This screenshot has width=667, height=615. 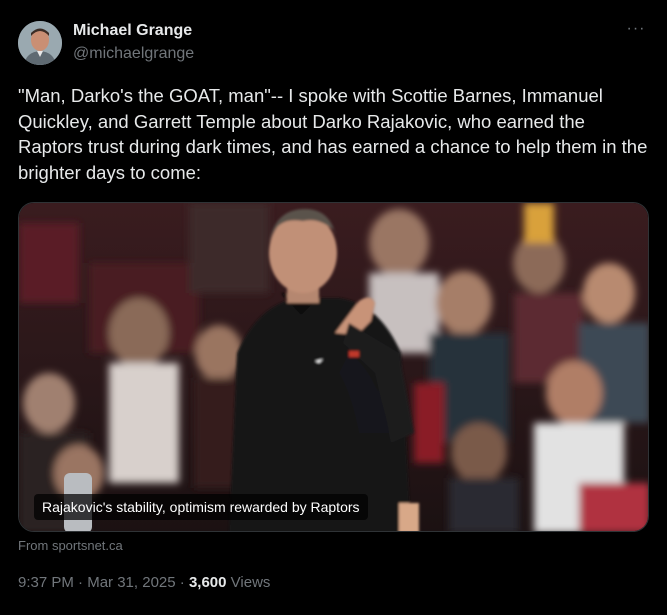 I want to click on avatar, so click(x=40, y=43).